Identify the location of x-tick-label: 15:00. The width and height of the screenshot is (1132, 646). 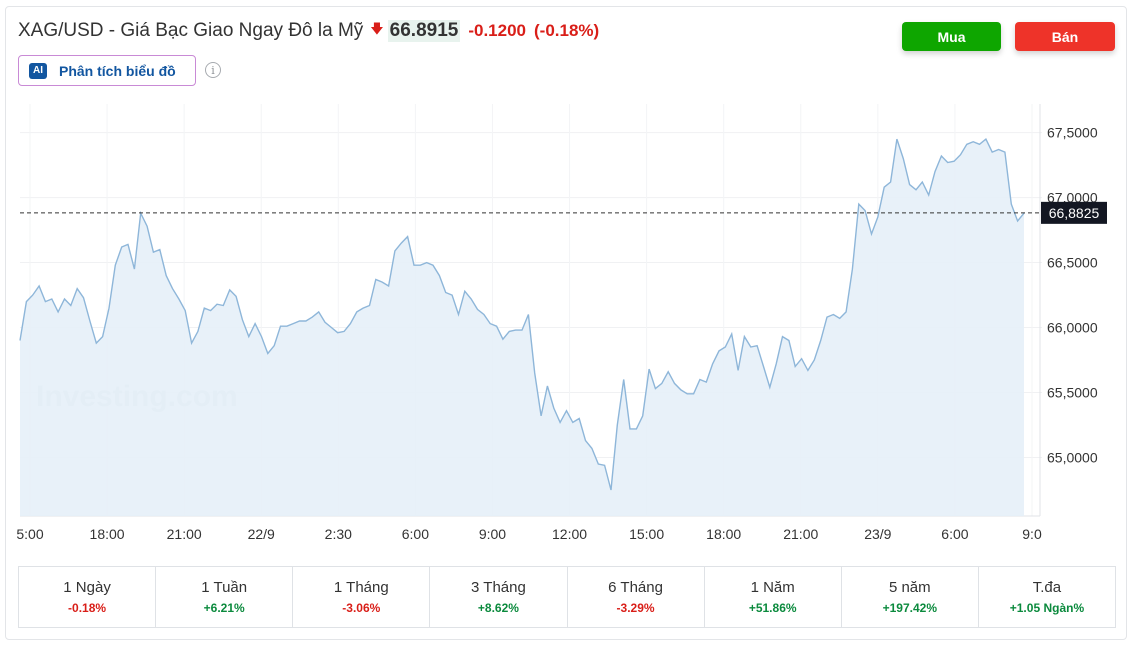
(646, 534).